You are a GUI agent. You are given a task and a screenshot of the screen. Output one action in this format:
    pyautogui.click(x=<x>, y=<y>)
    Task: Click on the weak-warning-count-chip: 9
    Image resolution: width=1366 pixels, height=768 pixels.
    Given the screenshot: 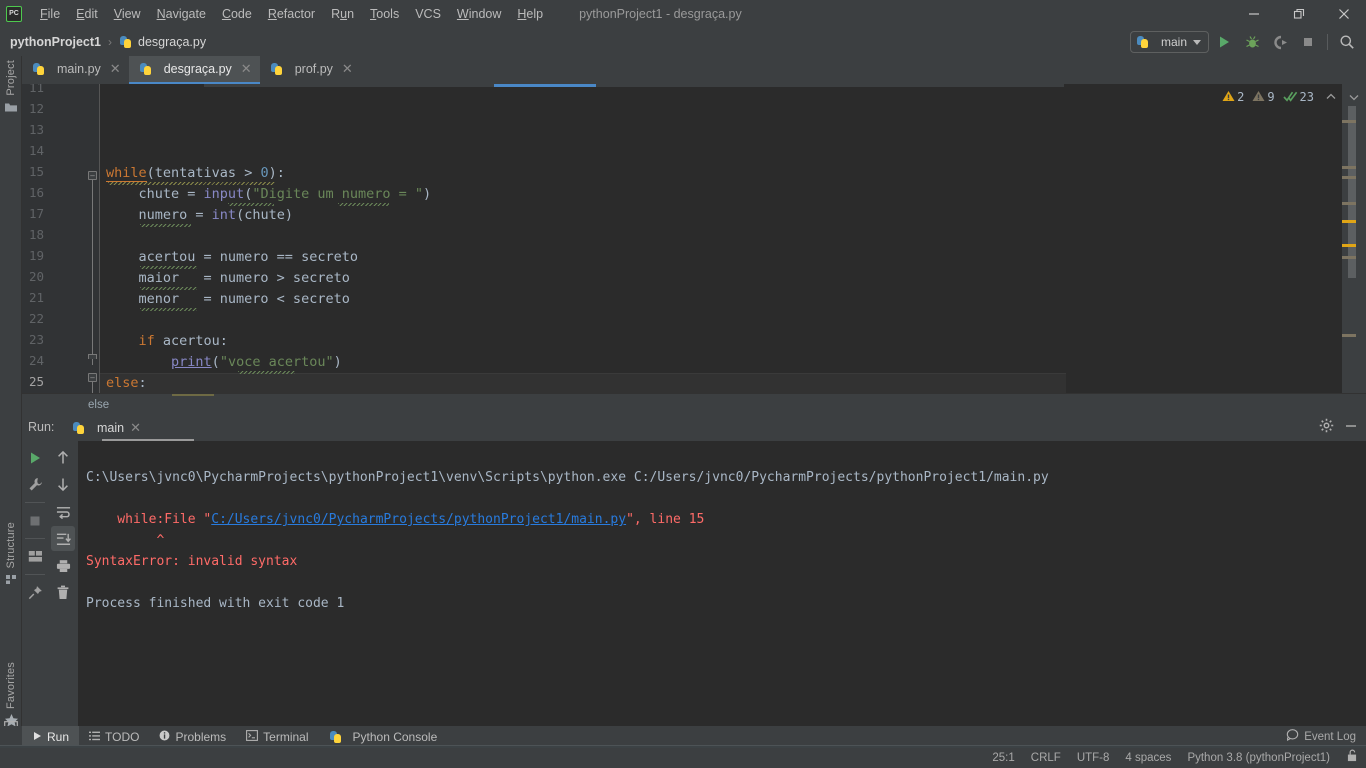 What is the action you would take?
    pyautogui.click(x=1263, y=97)
    